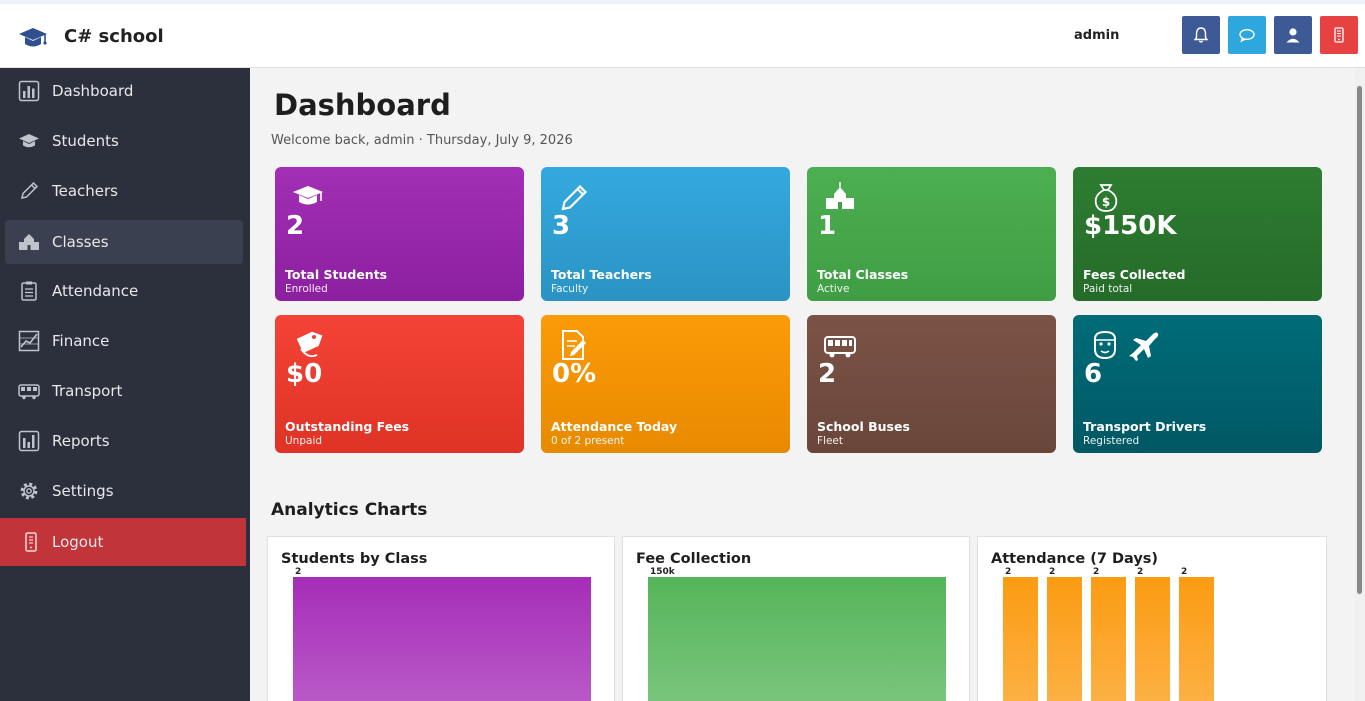 This screenshot has width=1365, height=701. I want to click on scroll-thumb, so click(1359, 340).